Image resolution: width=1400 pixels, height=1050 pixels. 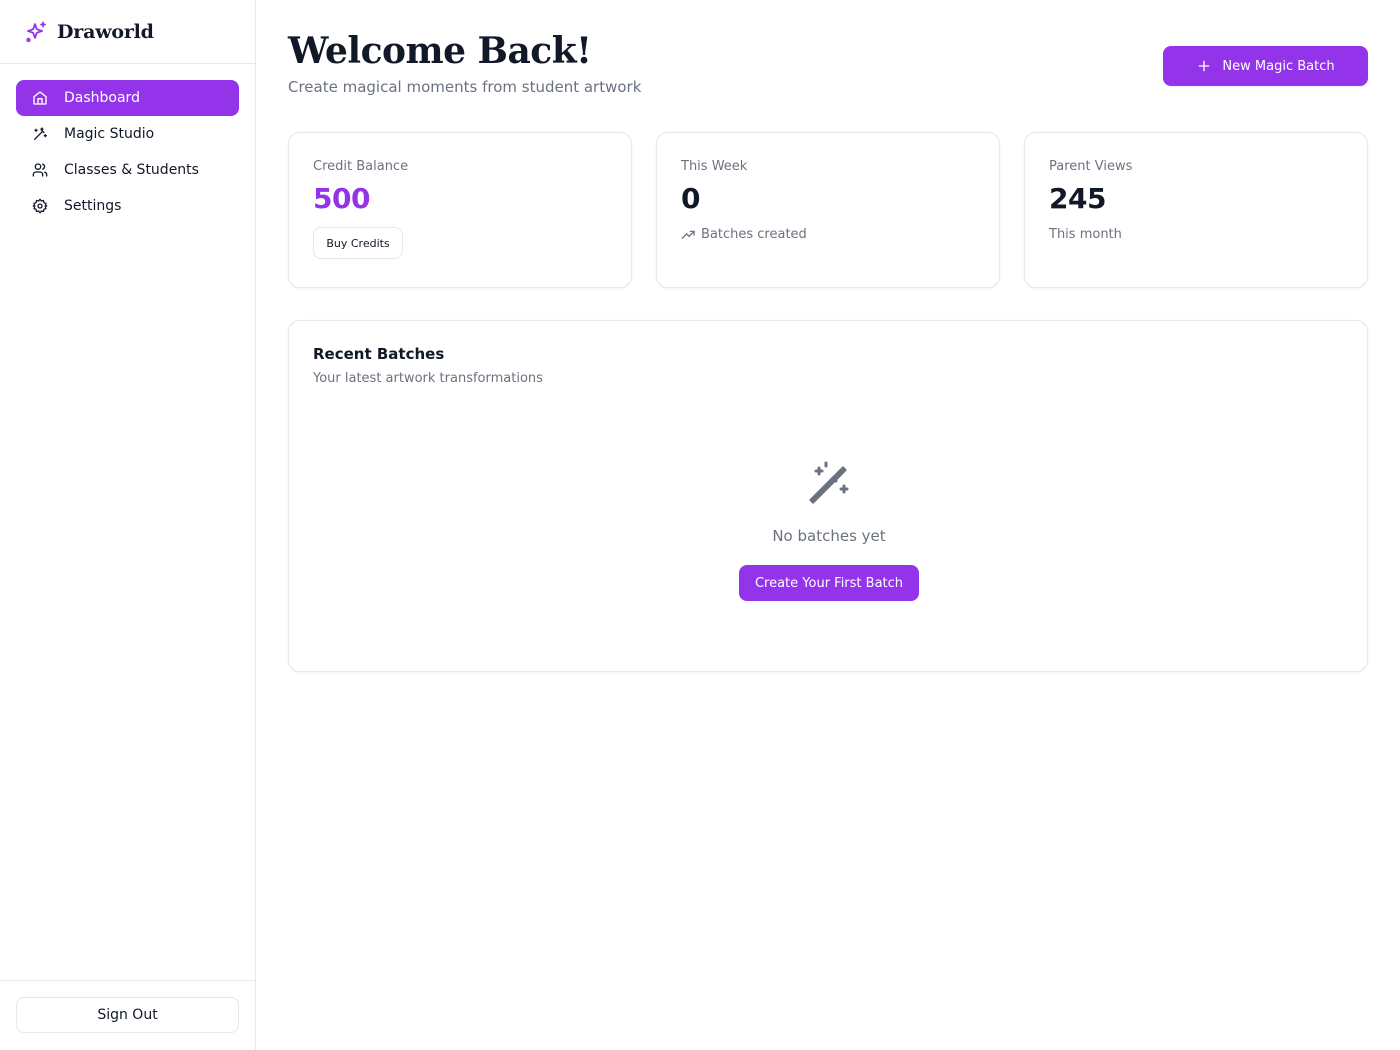 What do you see at coordinates (1204, 66) in the screenshot?
I see `plus-icon` at bounding box center [1204, 66].